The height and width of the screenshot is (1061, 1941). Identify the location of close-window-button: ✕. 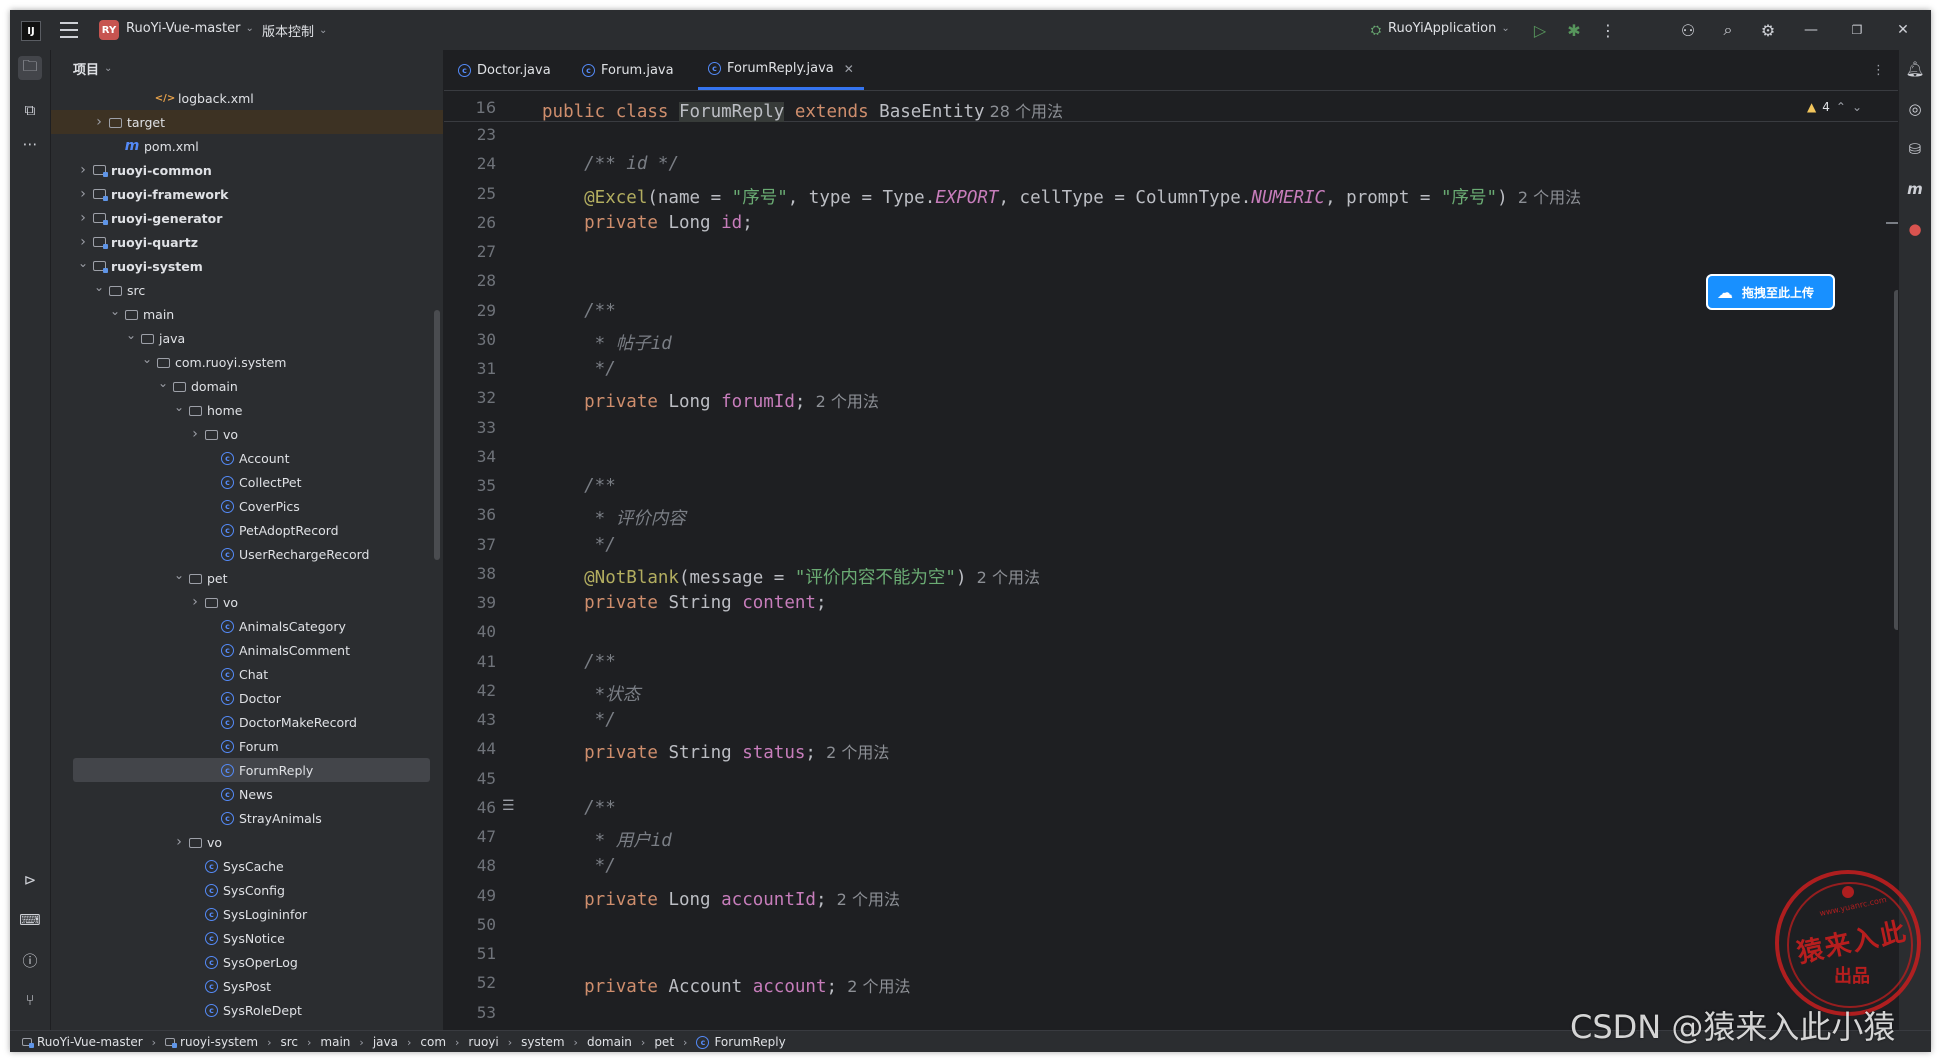
(1903, 30).